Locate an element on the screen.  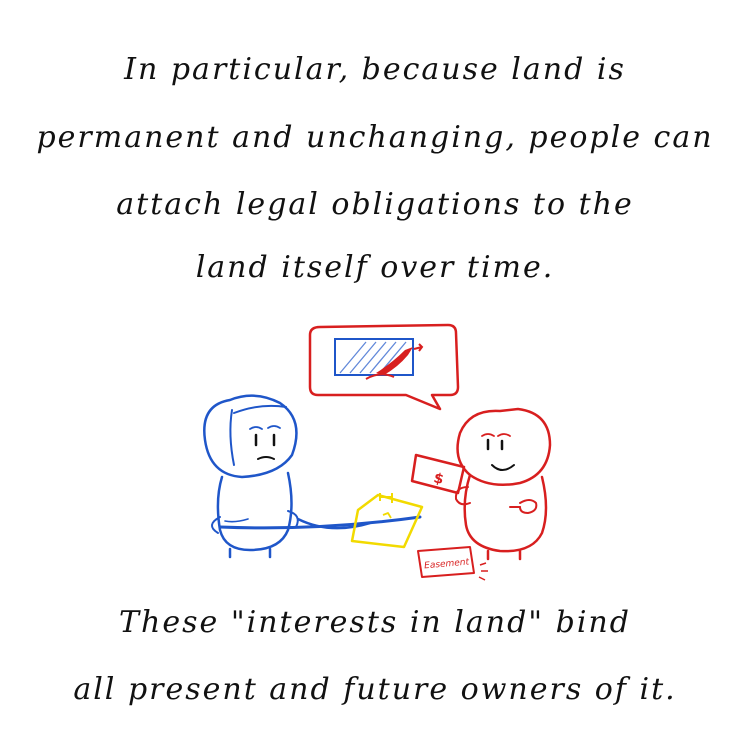
caption-line-1: In particular, because land is is located at coordinates (375, 69).